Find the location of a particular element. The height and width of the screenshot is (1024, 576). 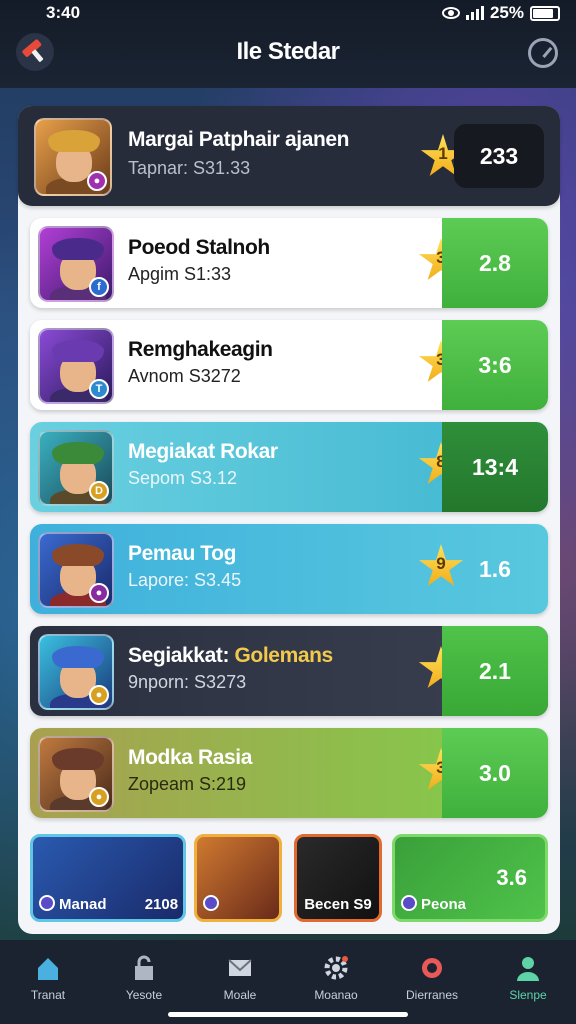

home-indicator is located at coordinates (288, 1014).